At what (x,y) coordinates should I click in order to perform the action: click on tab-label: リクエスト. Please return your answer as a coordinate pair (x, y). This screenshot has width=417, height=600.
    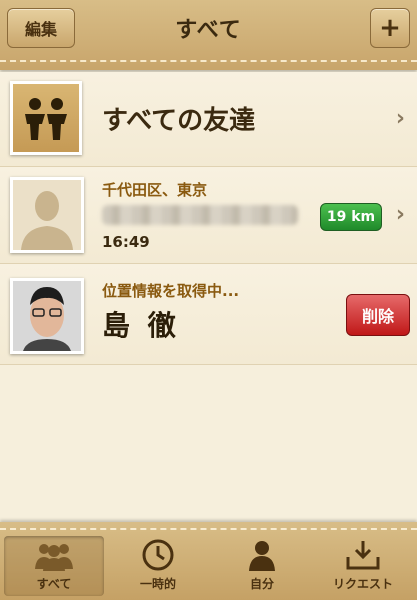
    Looking at the image, I should click on (362, 584).